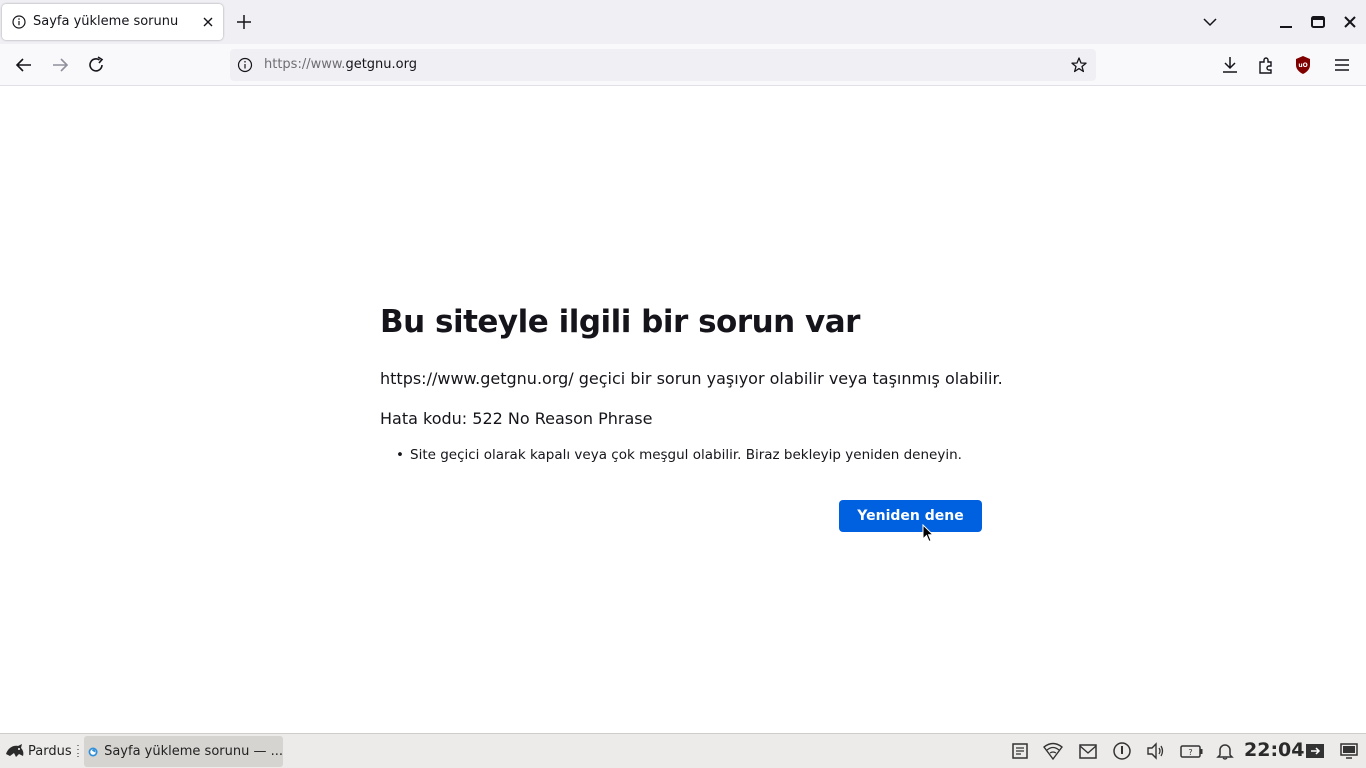 The height and width of the screenshot is (768, 1366). I want to click on maximize-icon, so click(1318, 22).